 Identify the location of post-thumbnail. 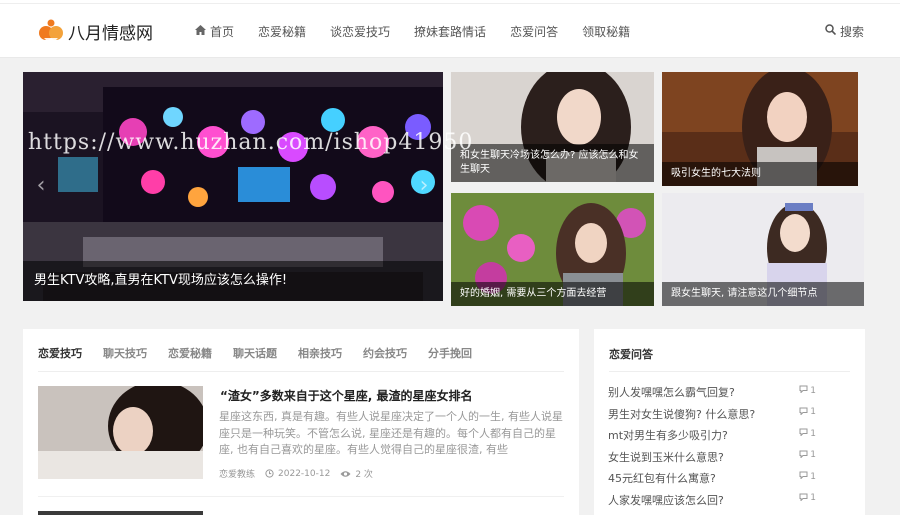
(120, 432).